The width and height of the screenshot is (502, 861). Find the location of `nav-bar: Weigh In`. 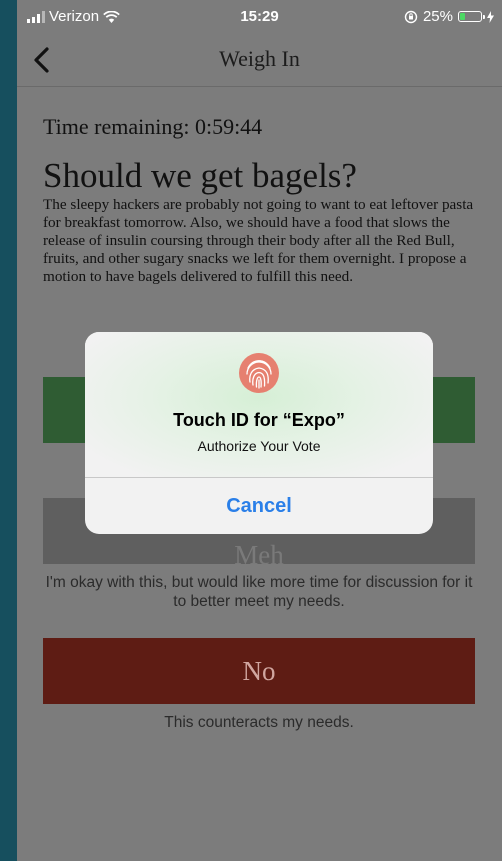

nav-bar: Weigh In is located at coordinates (259, 60).